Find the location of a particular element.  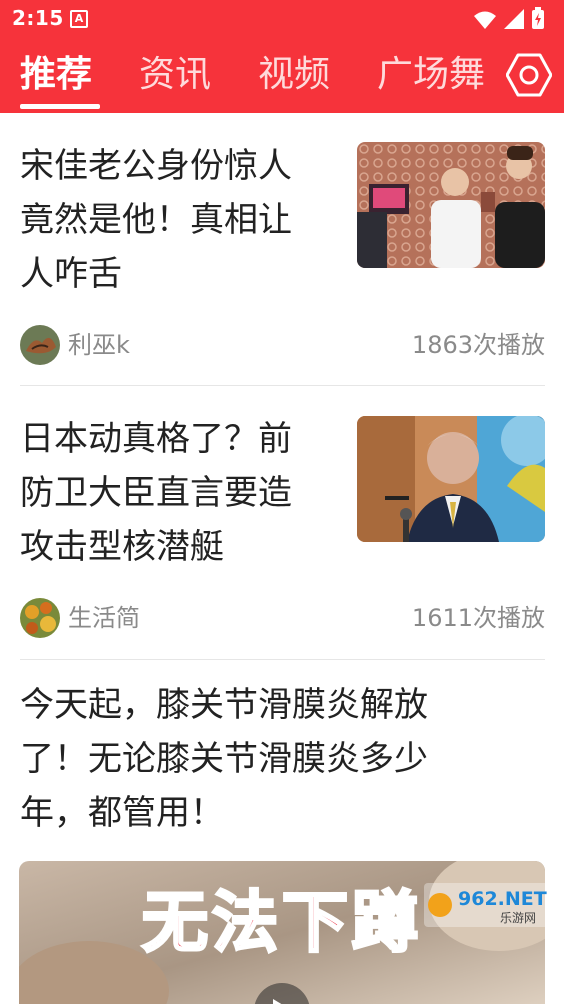

settings-hexagon-icon is located at coordinates (529, 75).